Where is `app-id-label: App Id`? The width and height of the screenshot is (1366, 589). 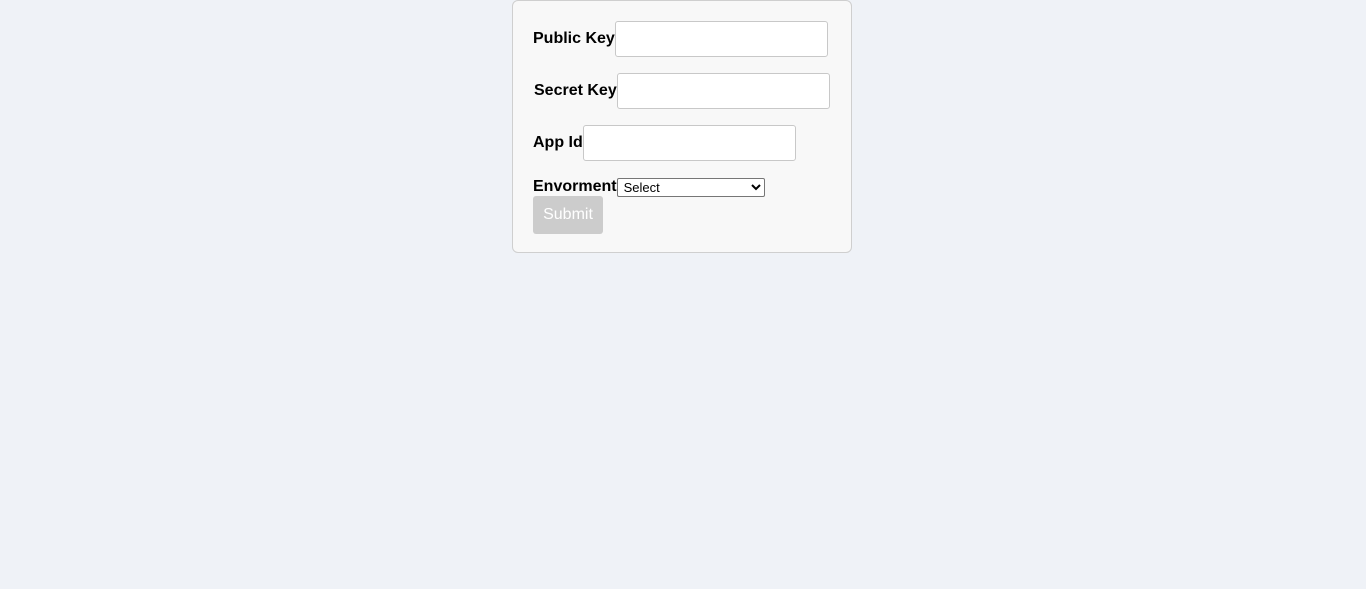 app-id-label: App Id is located at coordinates (558, 142).